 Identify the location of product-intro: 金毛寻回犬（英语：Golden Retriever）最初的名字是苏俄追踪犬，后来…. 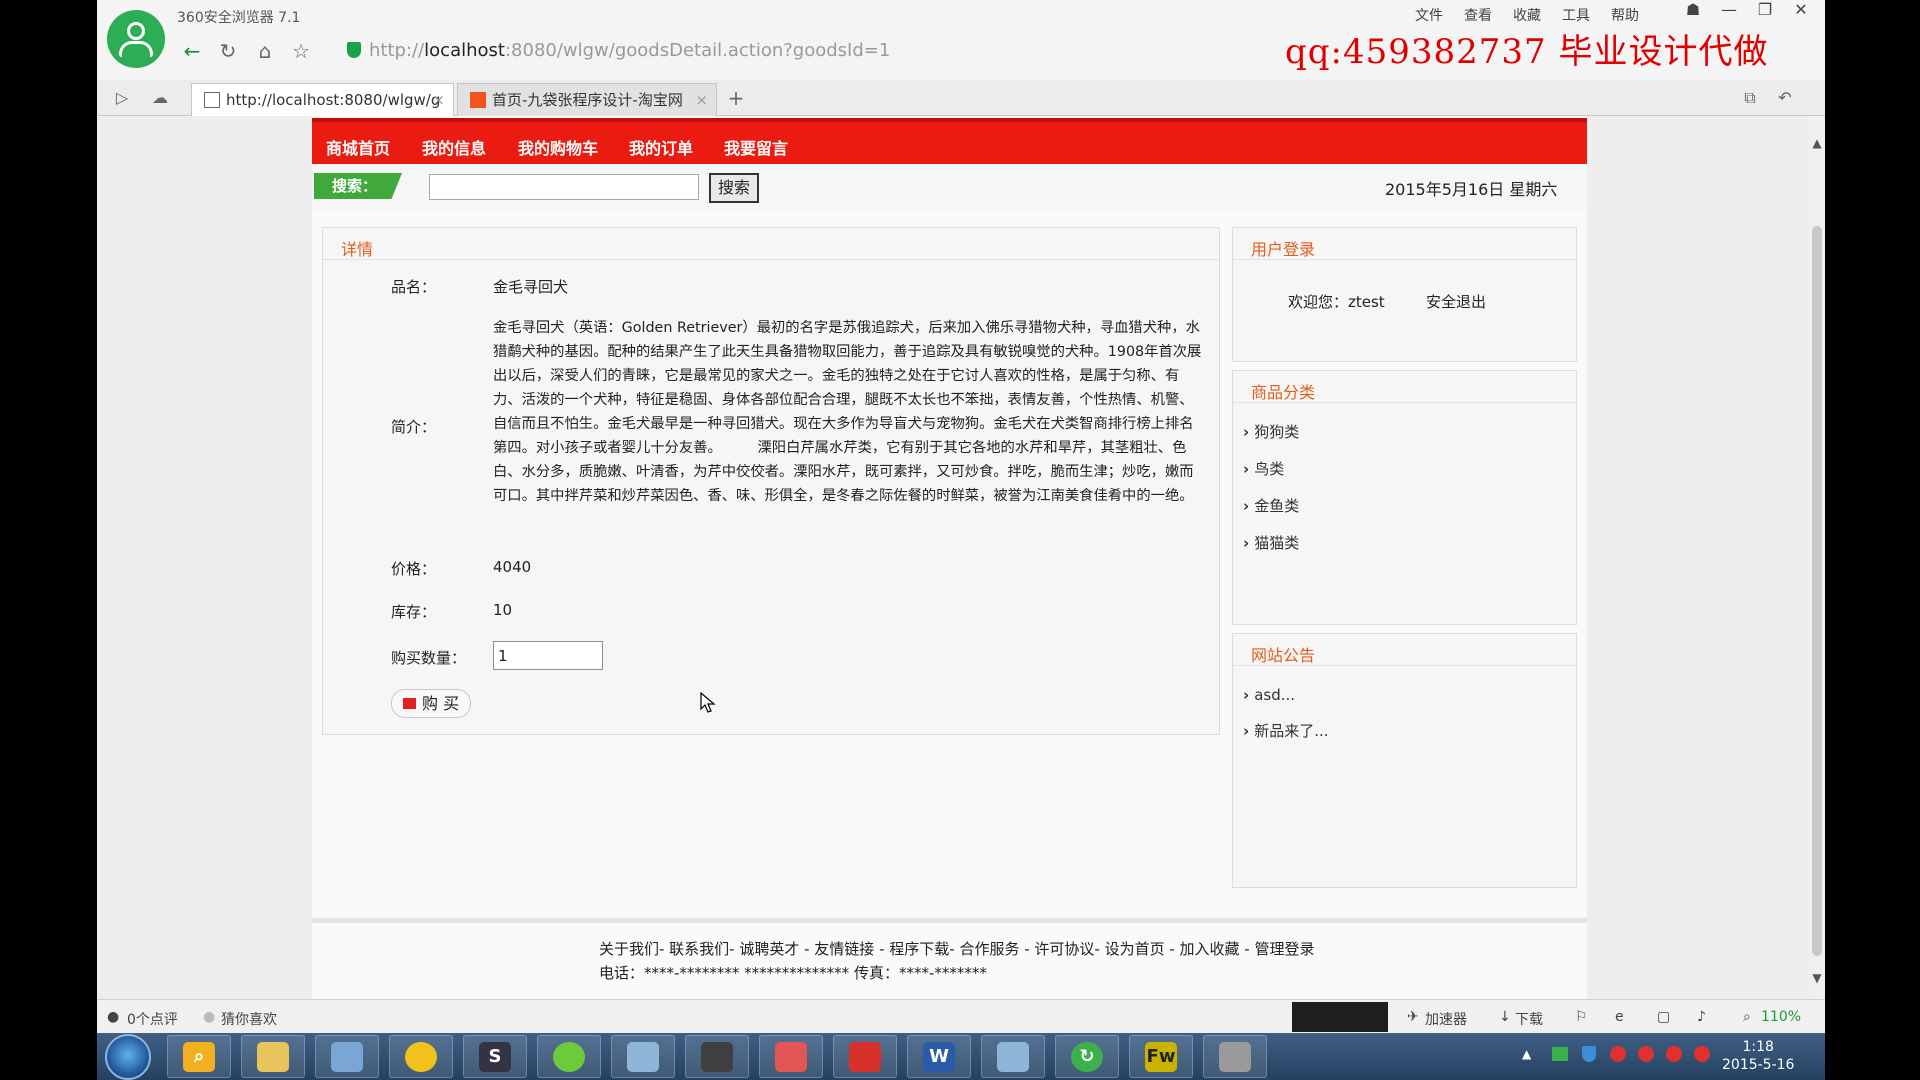
(847, 412).